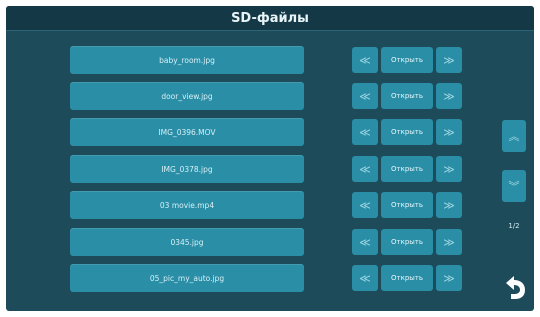  I want to click on file-item-button: 05_pic_my_auto.jpg, so click(187, 278).